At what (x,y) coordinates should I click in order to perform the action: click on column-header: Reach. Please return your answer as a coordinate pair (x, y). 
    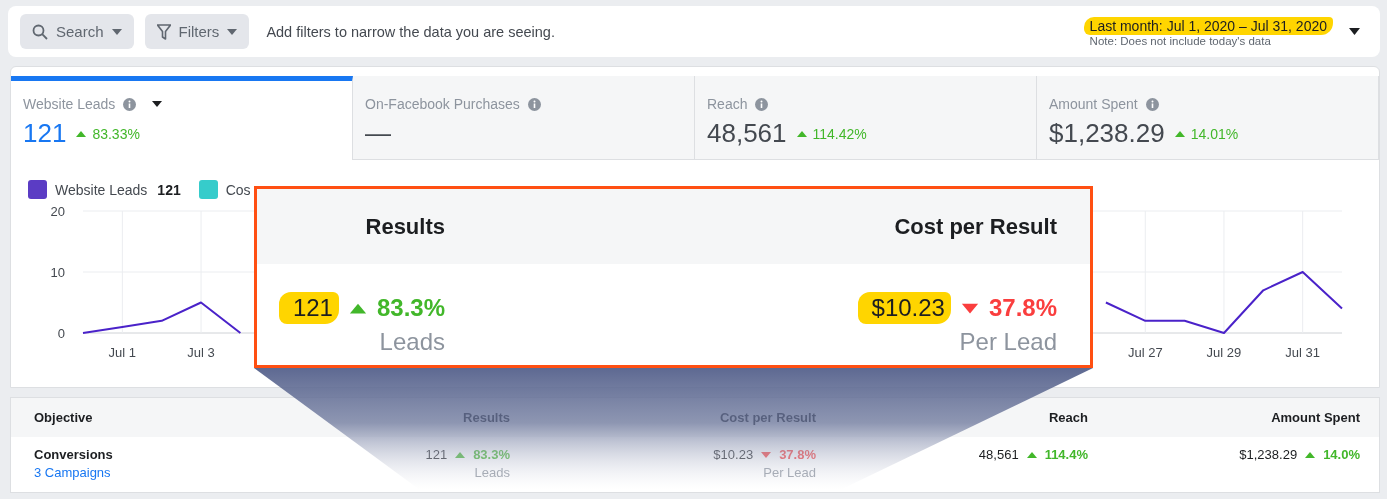
    Looking at the image, I should click on (1067, 417).